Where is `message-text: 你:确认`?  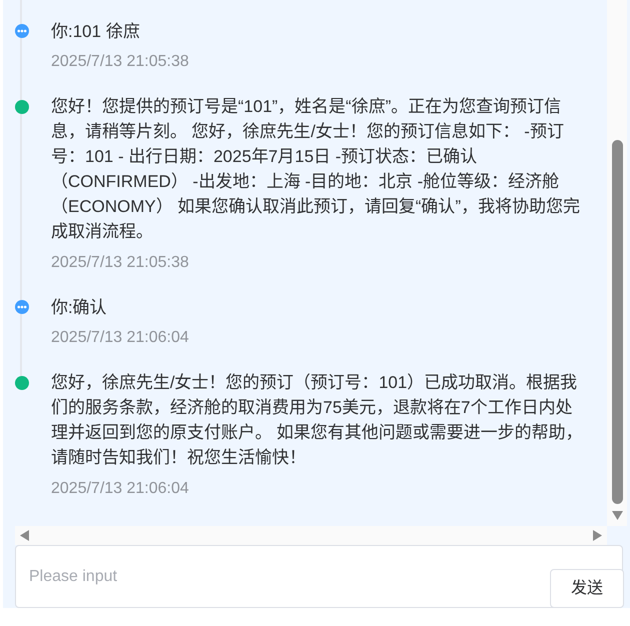
message-text: 你:确认 is located at coordinates (79, 307).